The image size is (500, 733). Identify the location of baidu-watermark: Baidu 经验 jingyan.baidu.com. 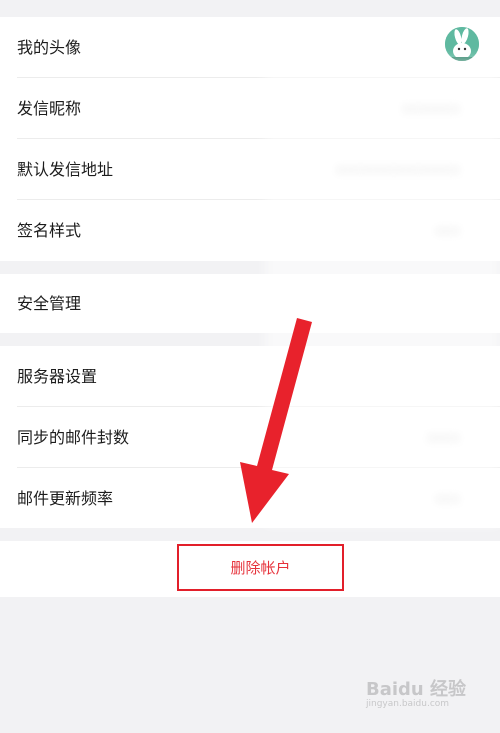
(421, 696).